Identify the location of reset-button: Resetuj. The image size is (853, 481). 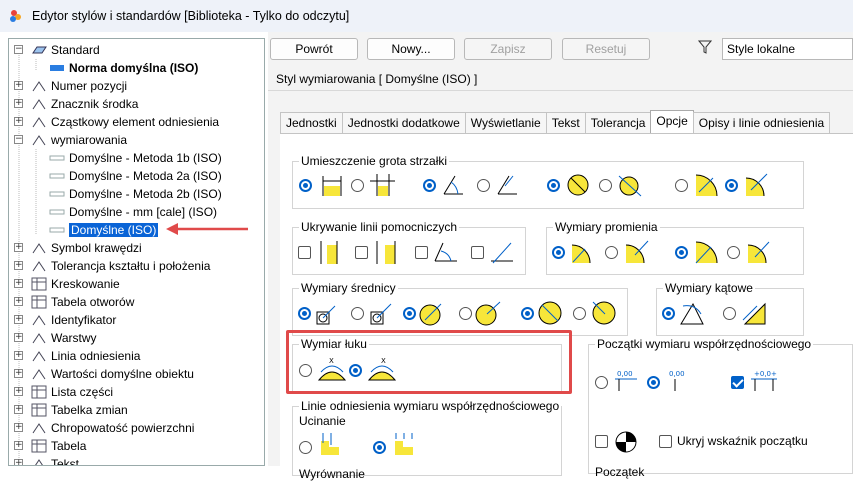
(606, 49).